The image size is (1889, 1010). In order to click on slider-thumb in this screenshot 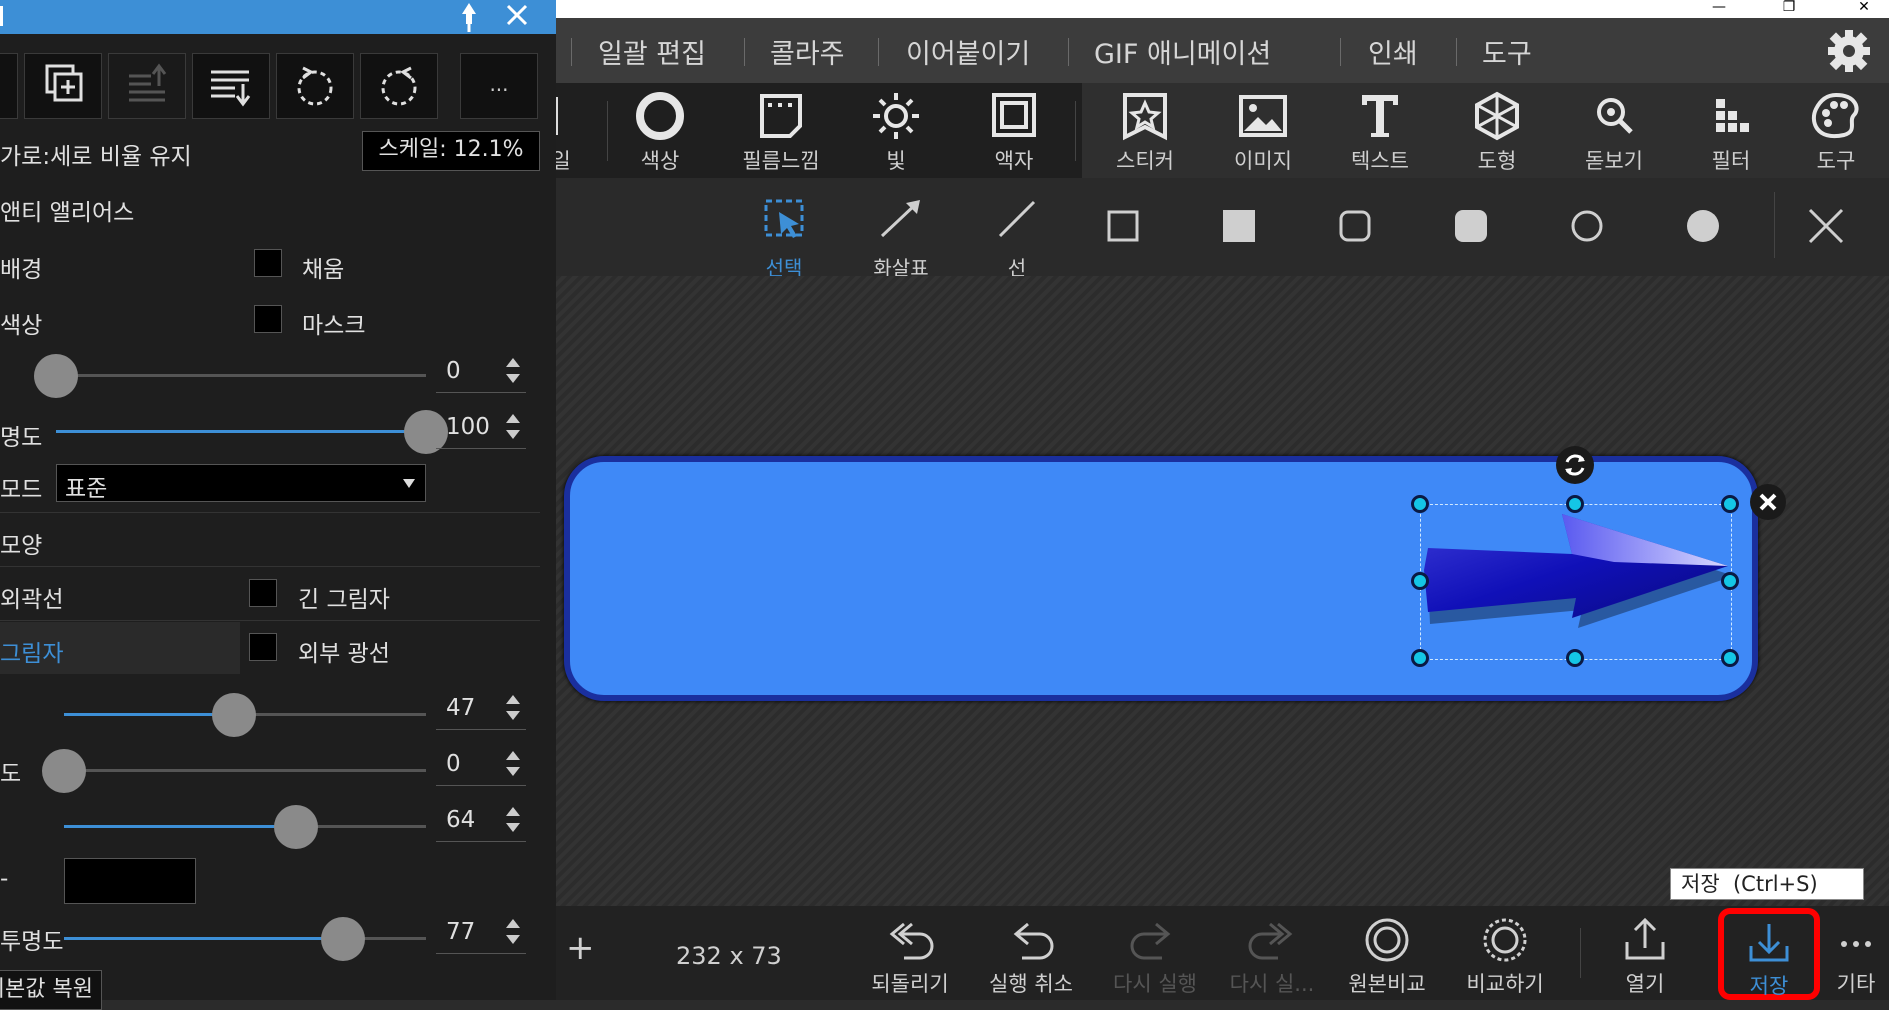, I will do `click(56, 376)`.